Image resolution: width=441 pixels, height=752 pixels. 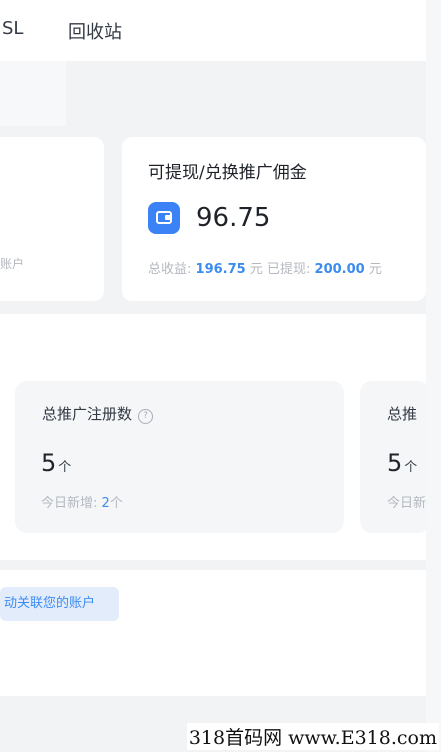 What do you see at coordinates (87, 414) in the screenshot?
I see `stat-title-text: 总推广注册数` at bounding box center [87, 414].